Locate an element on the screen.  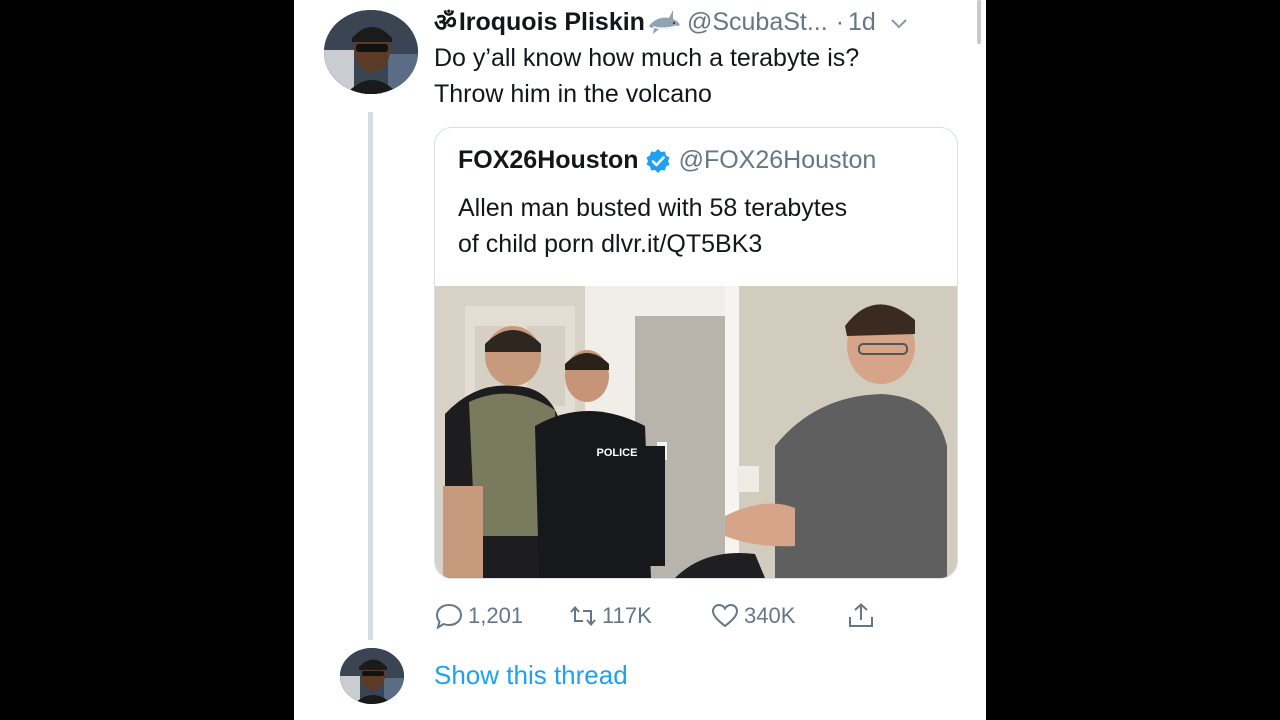
tweet-text-line: Do y’all know how much a terabyte is? is located at coordinates (647, 58).